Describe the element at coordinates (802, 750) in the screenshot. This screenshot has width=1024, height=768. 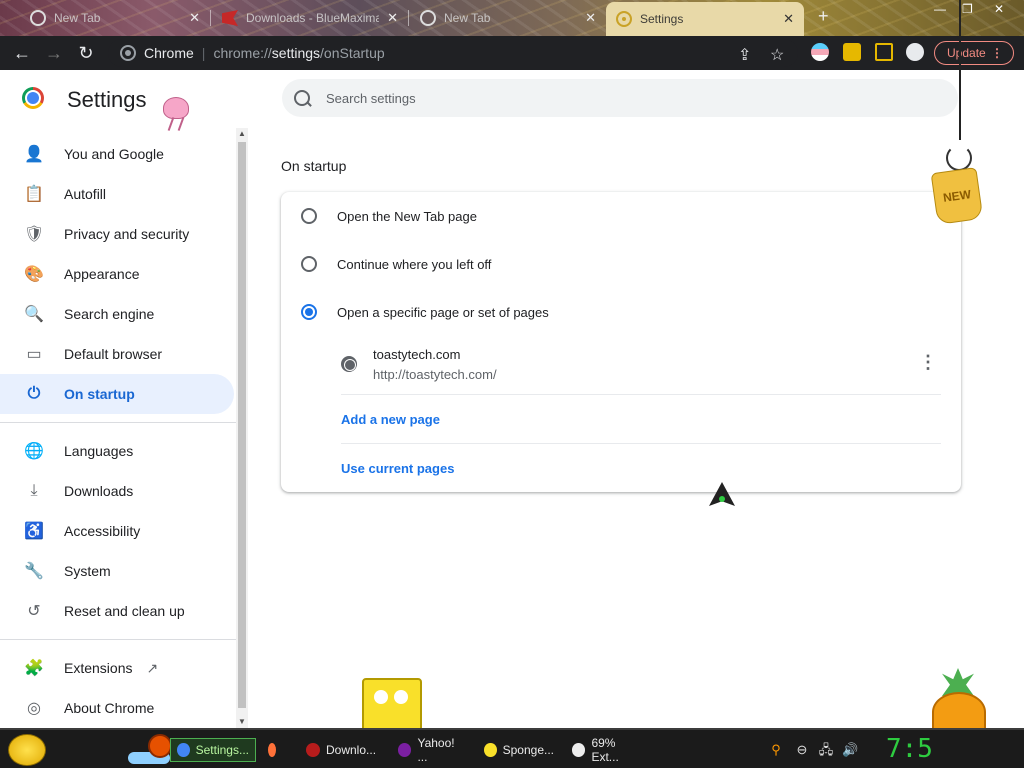
I see `minus-tray-icon: ⊖` at that location.